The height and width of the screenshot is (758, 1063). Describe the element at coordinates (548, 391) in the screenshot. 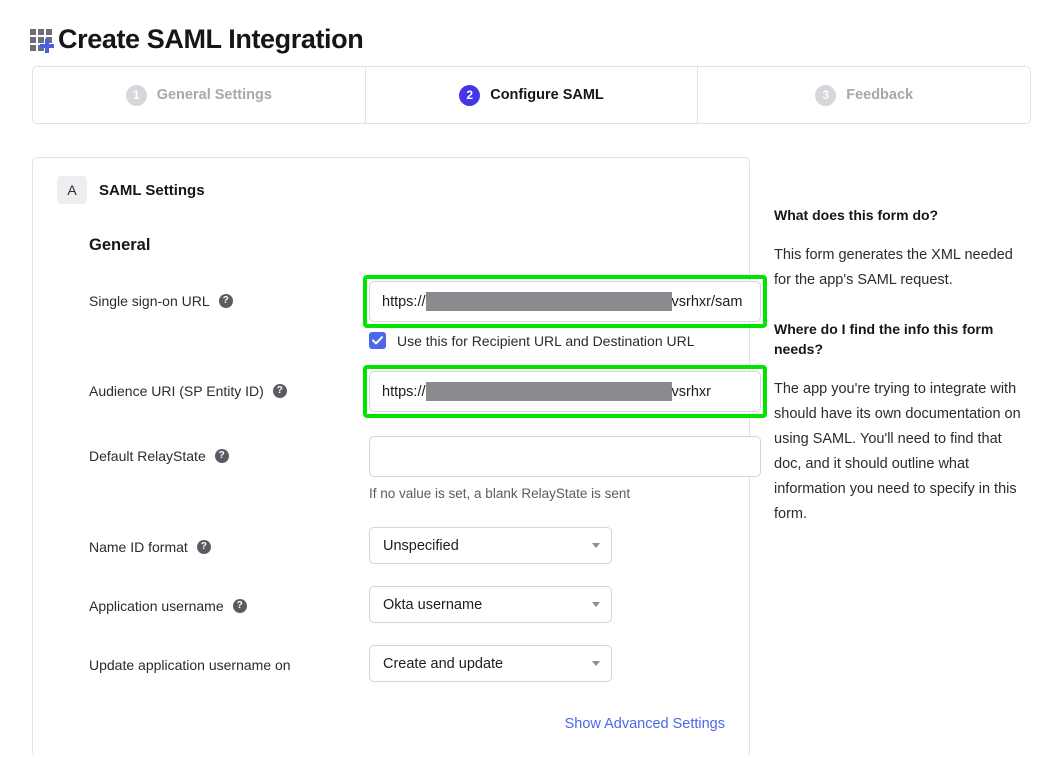

I see `audience-uri-redaction` at that location.